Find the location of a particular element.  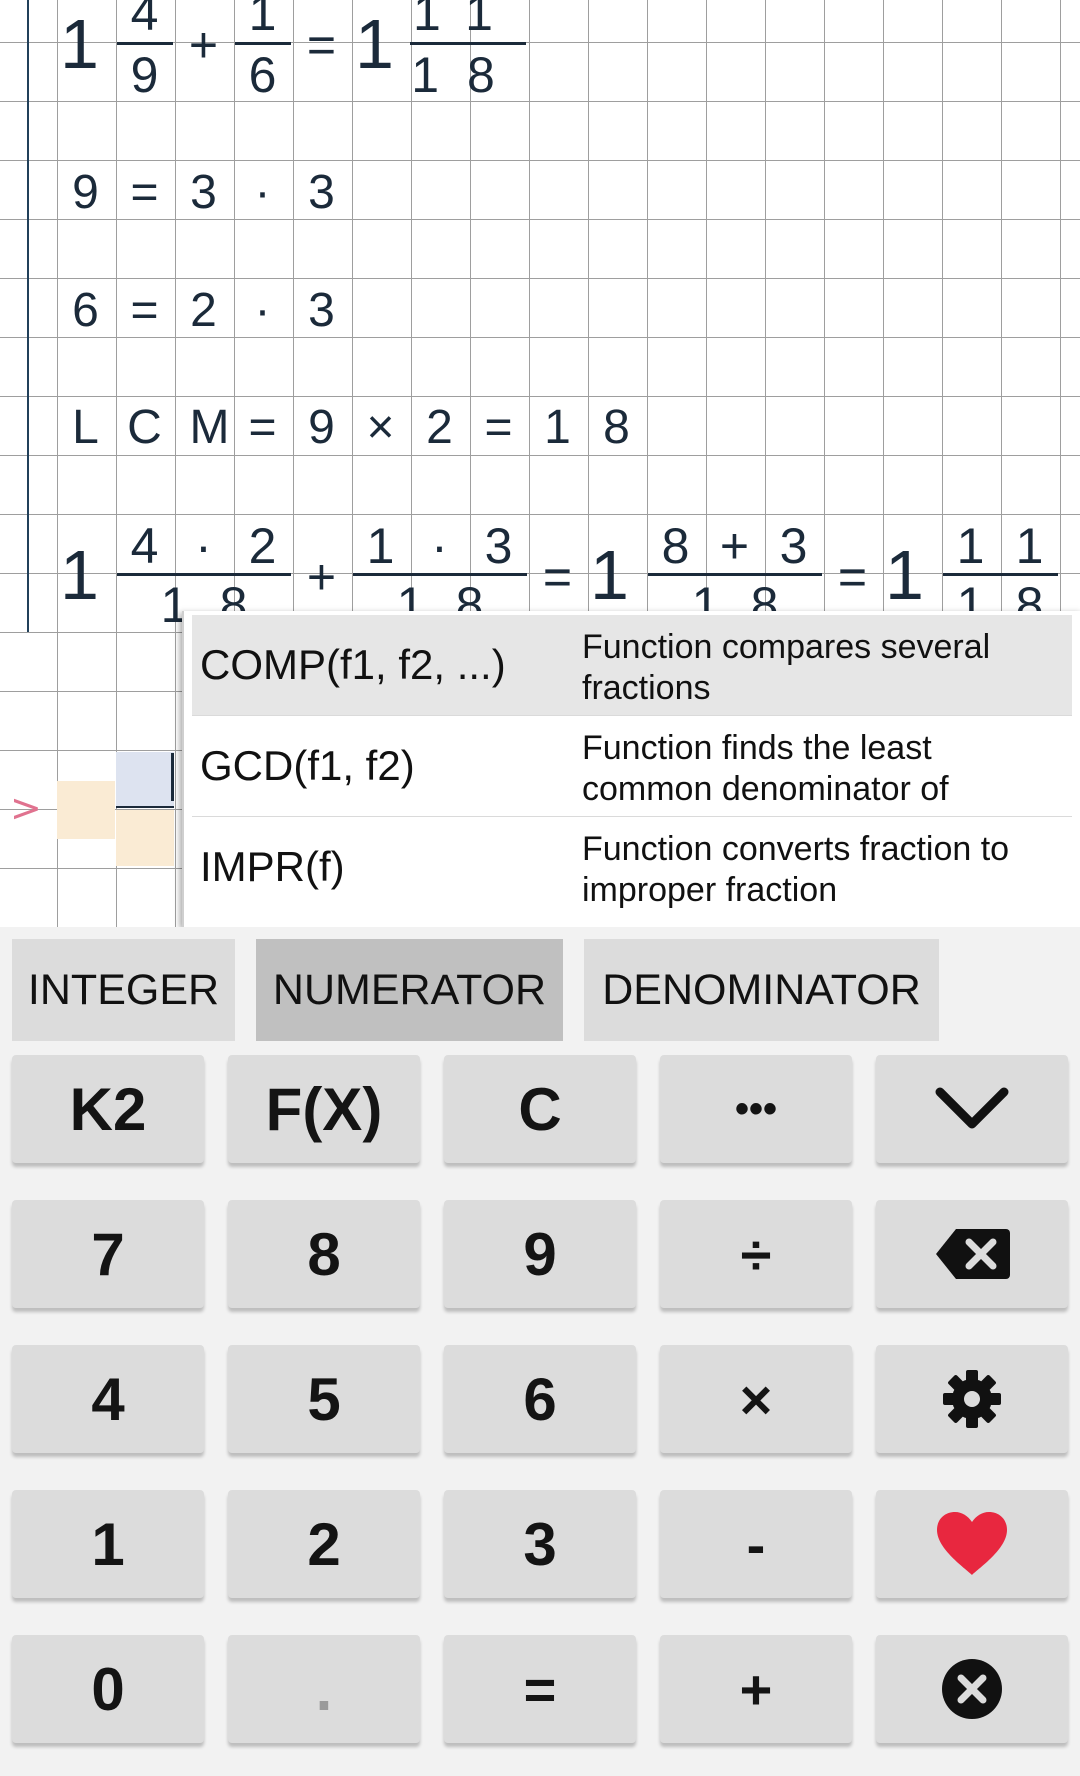

math-token: L is located at coordinates (85, 427).